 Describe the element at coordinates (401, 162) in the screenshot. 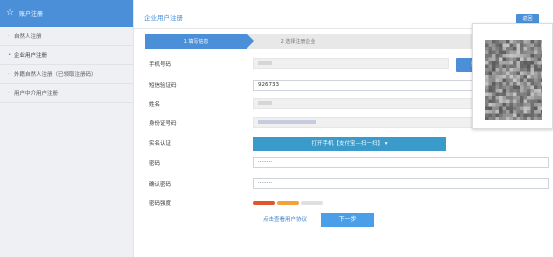

I see `password-field: ········` at that location.